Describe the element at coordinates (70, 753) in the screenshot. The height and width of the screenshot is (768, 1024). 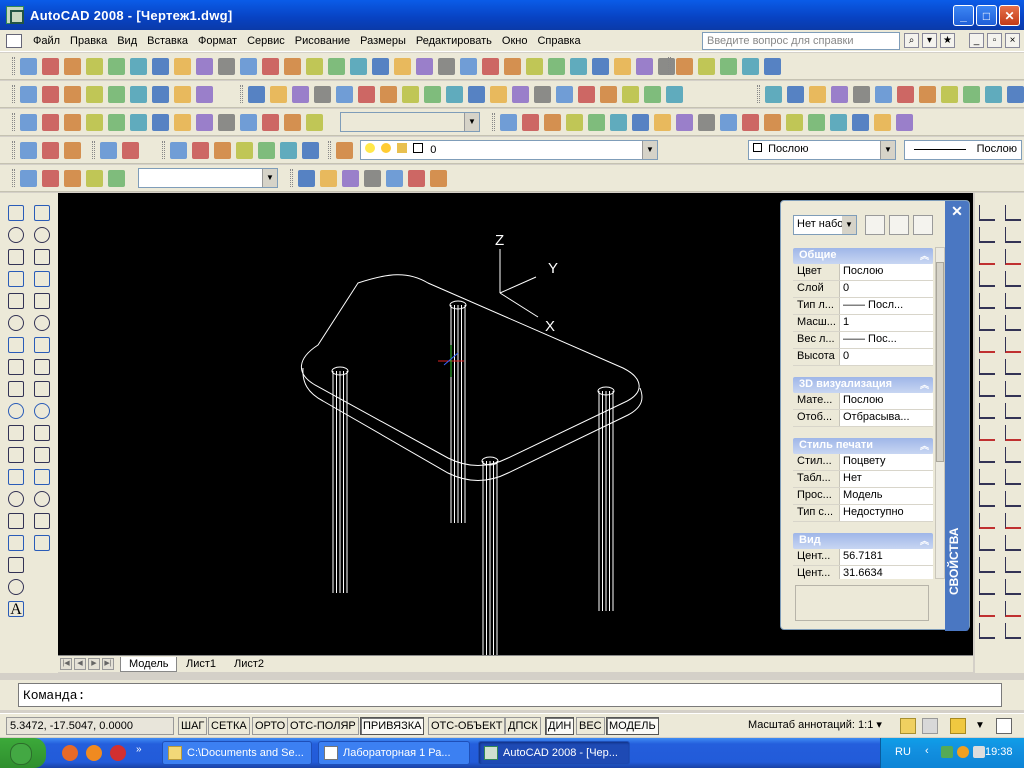
I see `email-icon` at that location.